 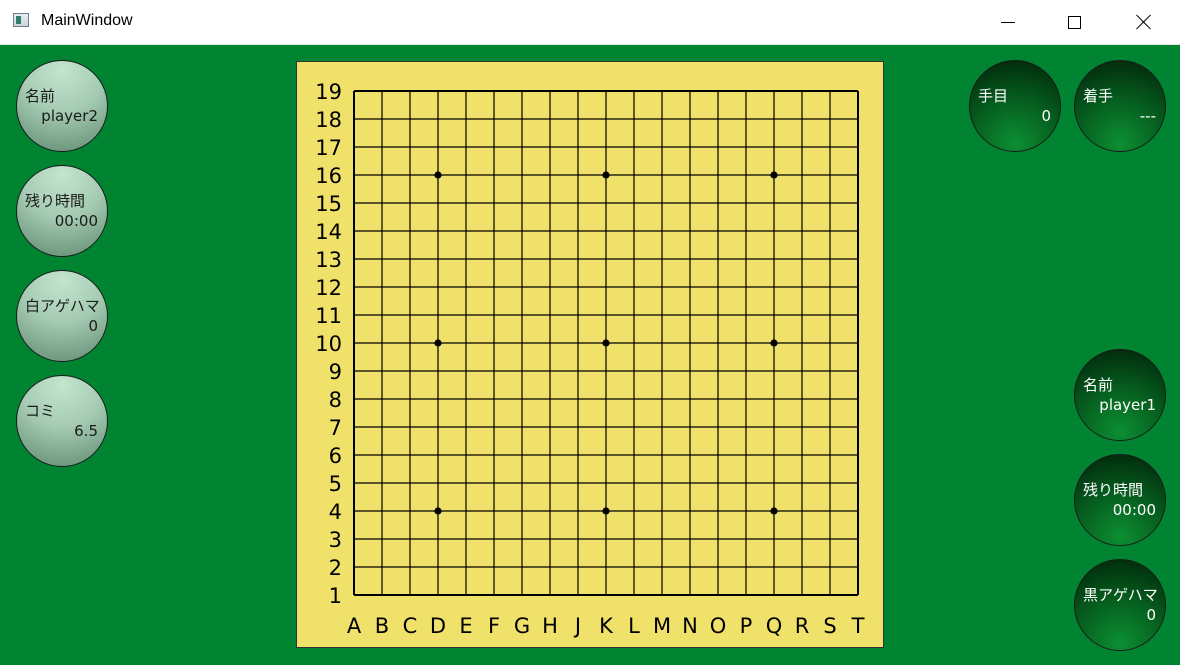 What do you see at coordinates (354, 626) in the screenshot?
I see `column-label: A` at bounding box center [354, 626].